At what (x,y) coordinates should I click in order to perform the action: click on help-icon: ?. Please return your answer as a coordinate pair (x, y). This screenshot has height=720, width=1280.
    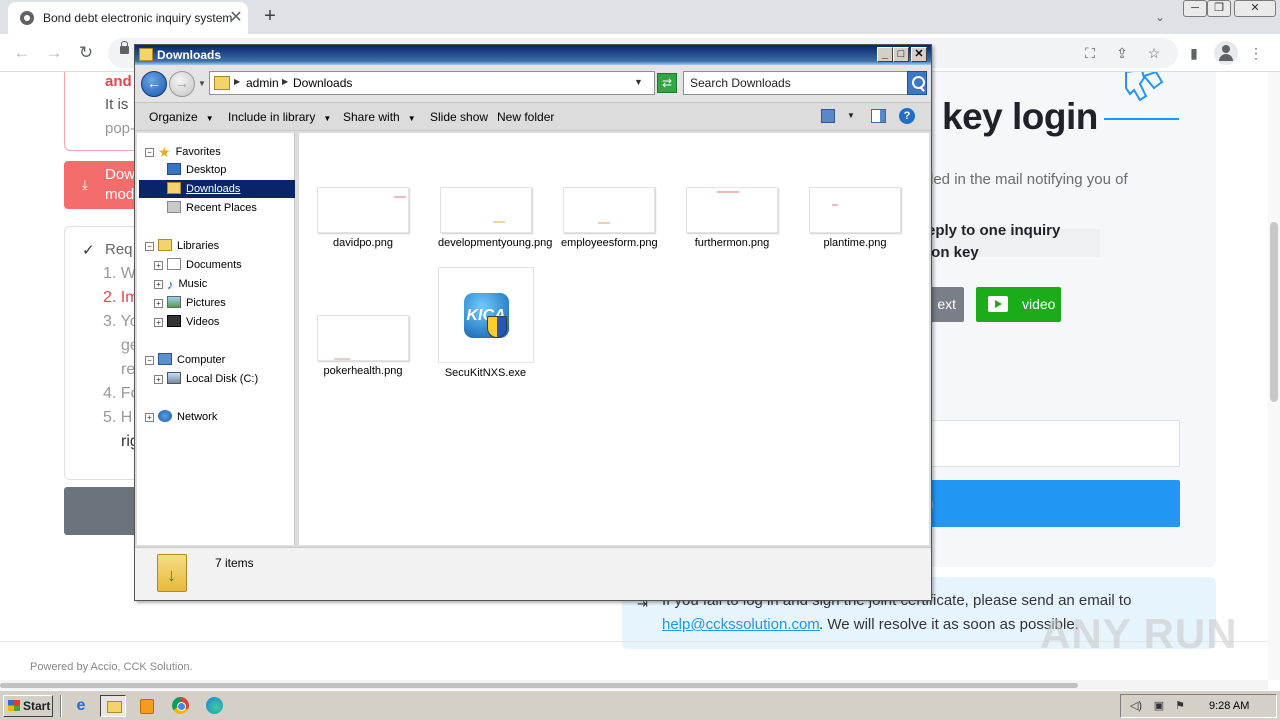
    Looking at the image, I should click on (907, 116).